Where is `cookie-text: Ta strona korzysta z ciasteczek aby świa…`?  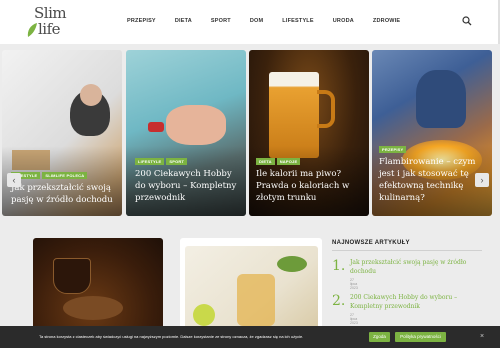 cookie-text: Ta strona korzysta z ciasteczek aby świa… is located at coordinates (171, 336).